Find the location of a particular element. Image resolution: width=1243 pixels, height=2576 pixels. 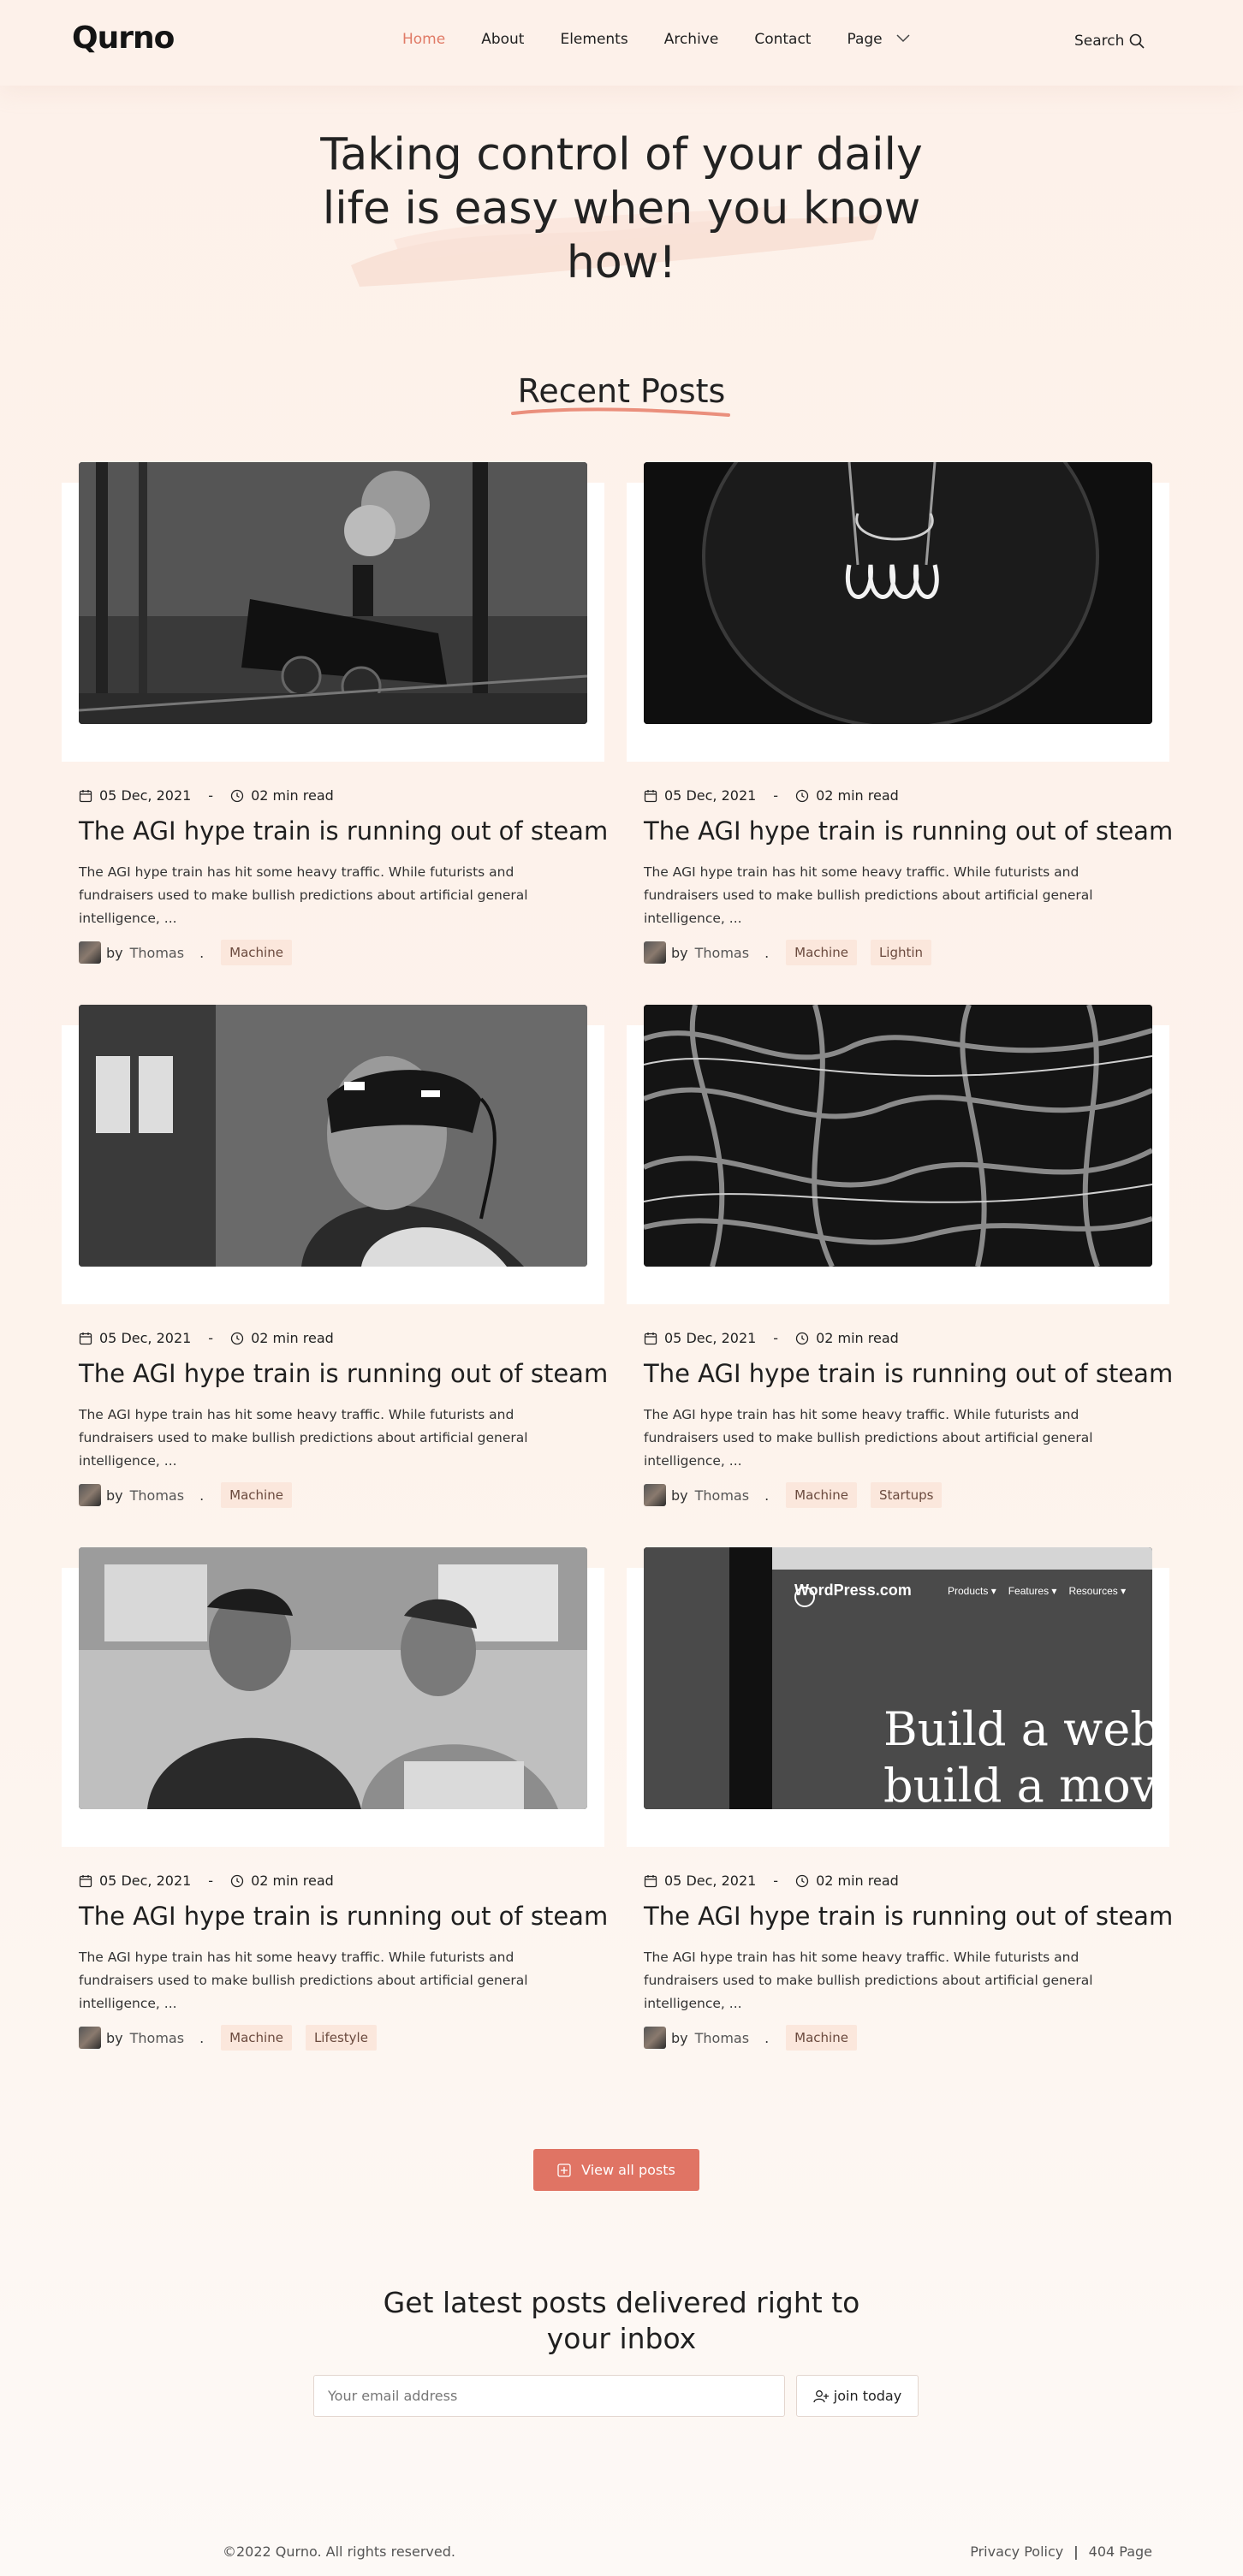

site-logo: Qurno is located at coordinates (123, 38).